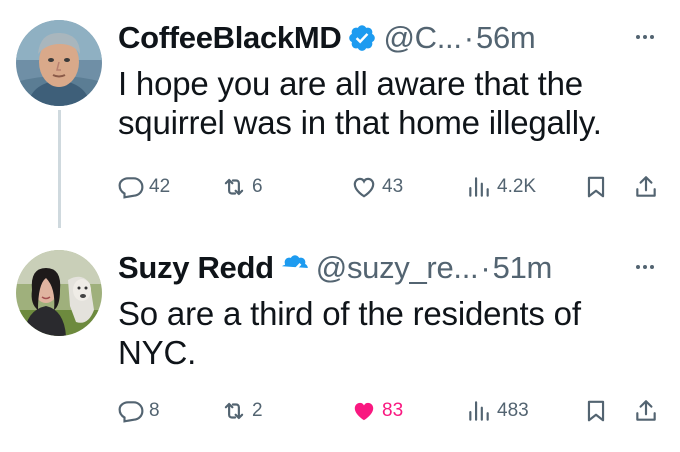 The width and height of the screenshot is (680, 452). I want to click on tweet-header: CoffeeBlackMD @C... · 56m, so click(393, 38).